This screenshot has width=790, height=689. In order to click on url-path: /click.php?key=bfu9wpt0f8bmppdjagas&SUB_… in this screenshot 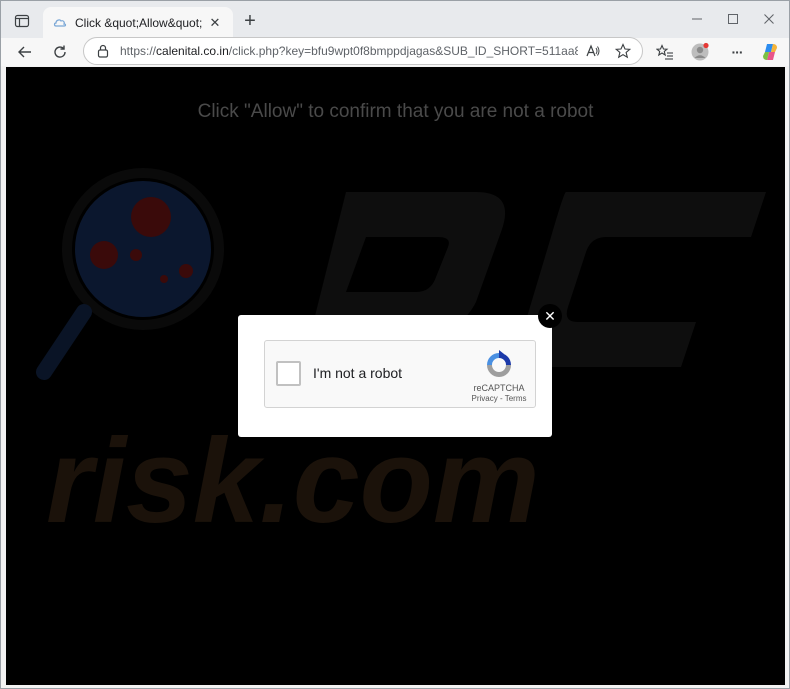, I will do `click(403, 51)`.